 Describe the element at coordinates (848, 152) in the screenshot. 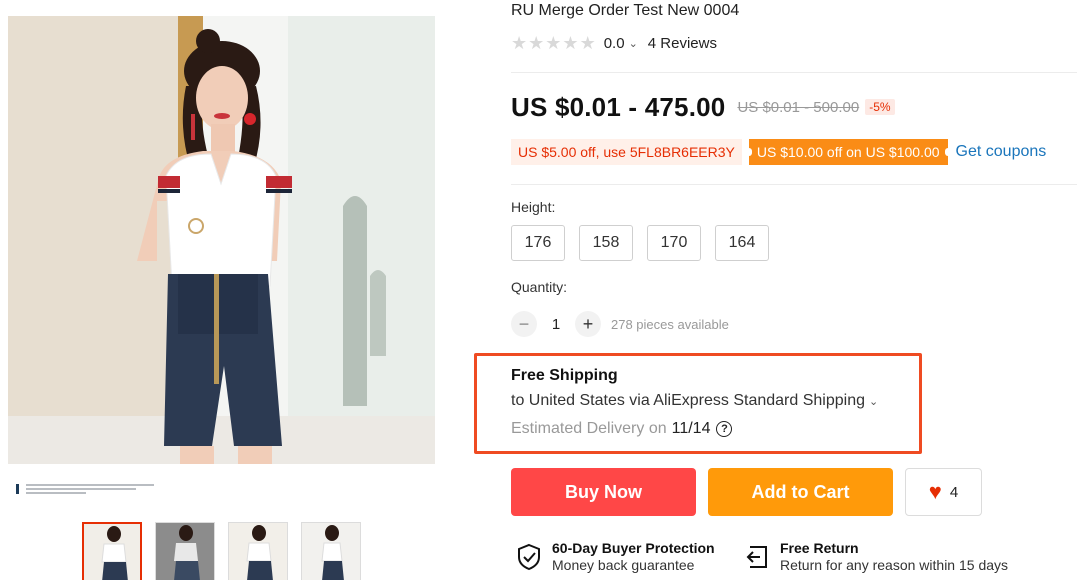

I see `platform-coupon: US $10.00 off on US $100.00` at that location.